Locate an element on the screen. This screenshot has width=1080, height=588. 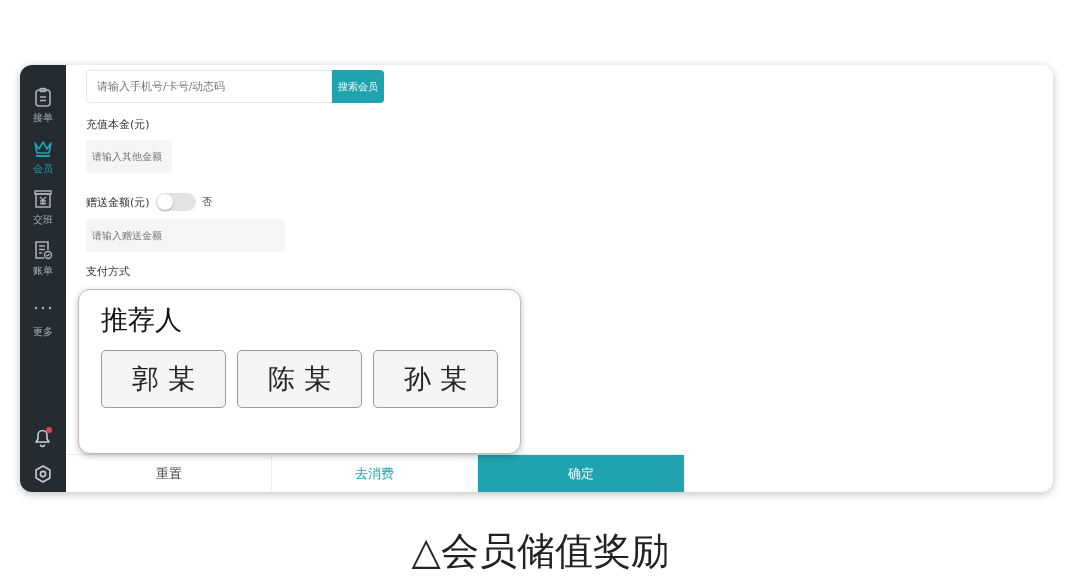
sidebar-item: 接单 is located at coordinates (43, 106).